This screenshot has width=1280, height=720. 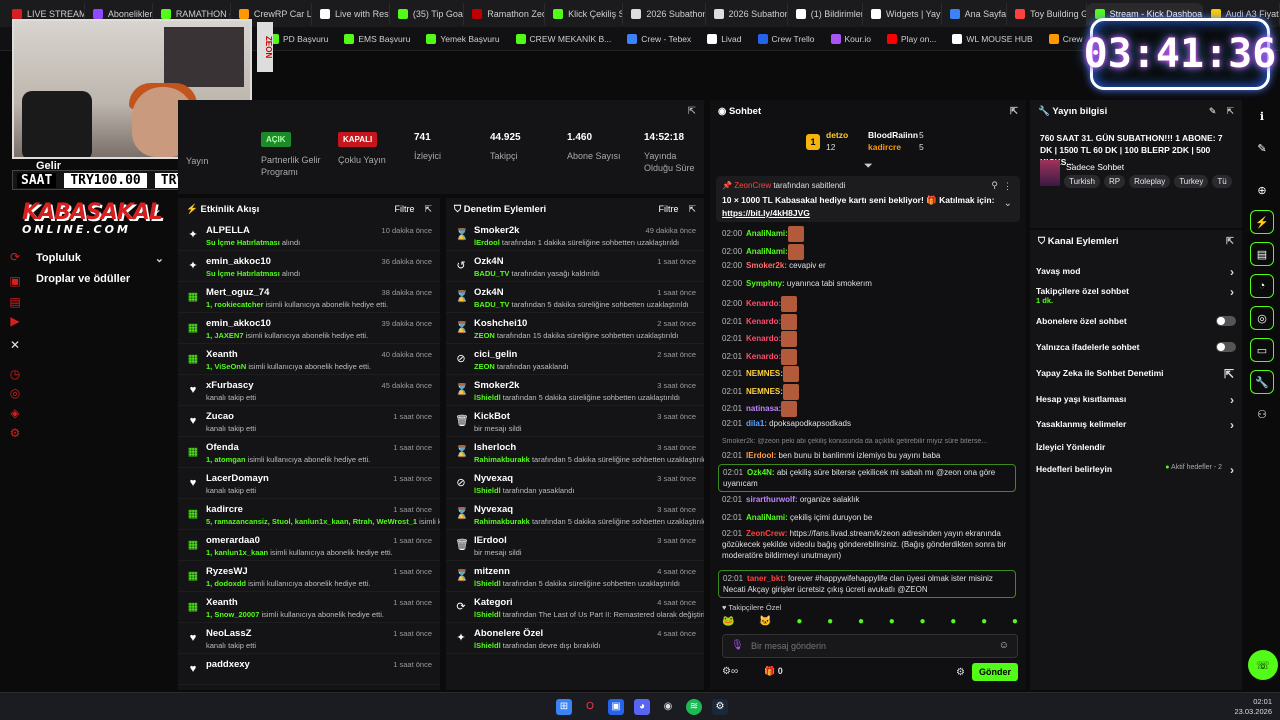 What do you see at coordinates (1262, 116) in the screenshot?
I see `info-icon: ℹ` at bounding box center [1262, 116].